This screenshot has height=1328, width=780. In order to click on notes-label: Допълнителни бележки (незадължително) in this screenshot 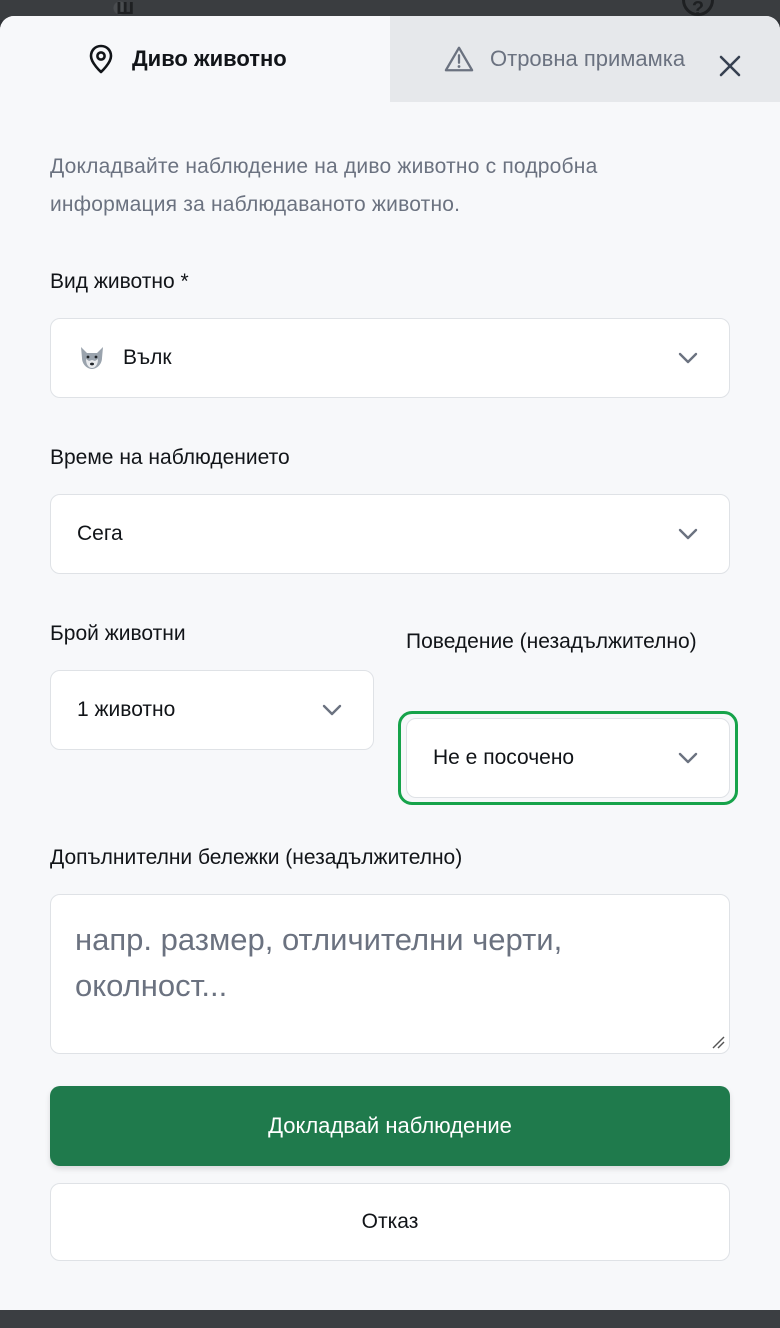, I will do `click(256, 857)`.